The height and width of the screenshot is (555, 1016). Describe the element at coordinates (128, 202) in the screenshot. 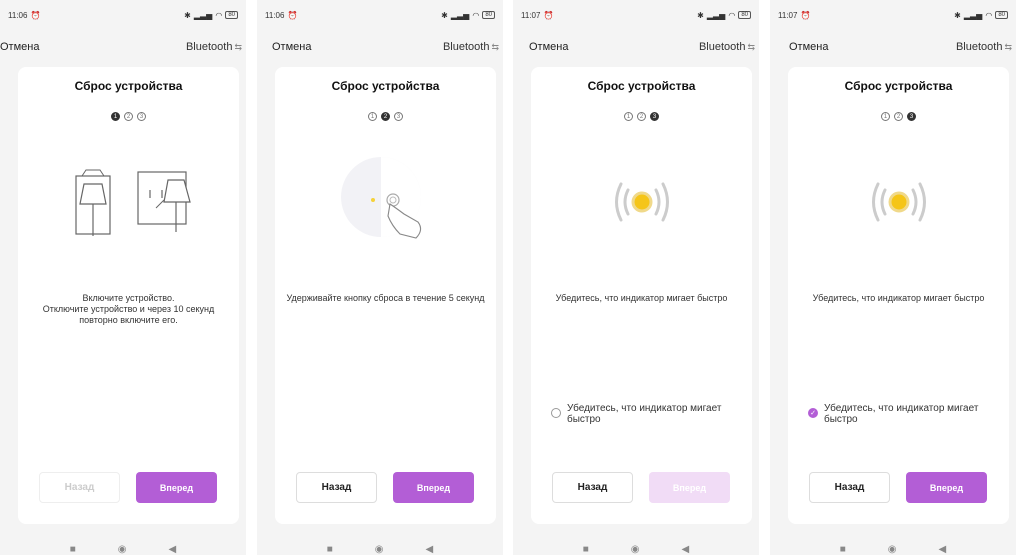

I see `plug-socket-icon` at that location.